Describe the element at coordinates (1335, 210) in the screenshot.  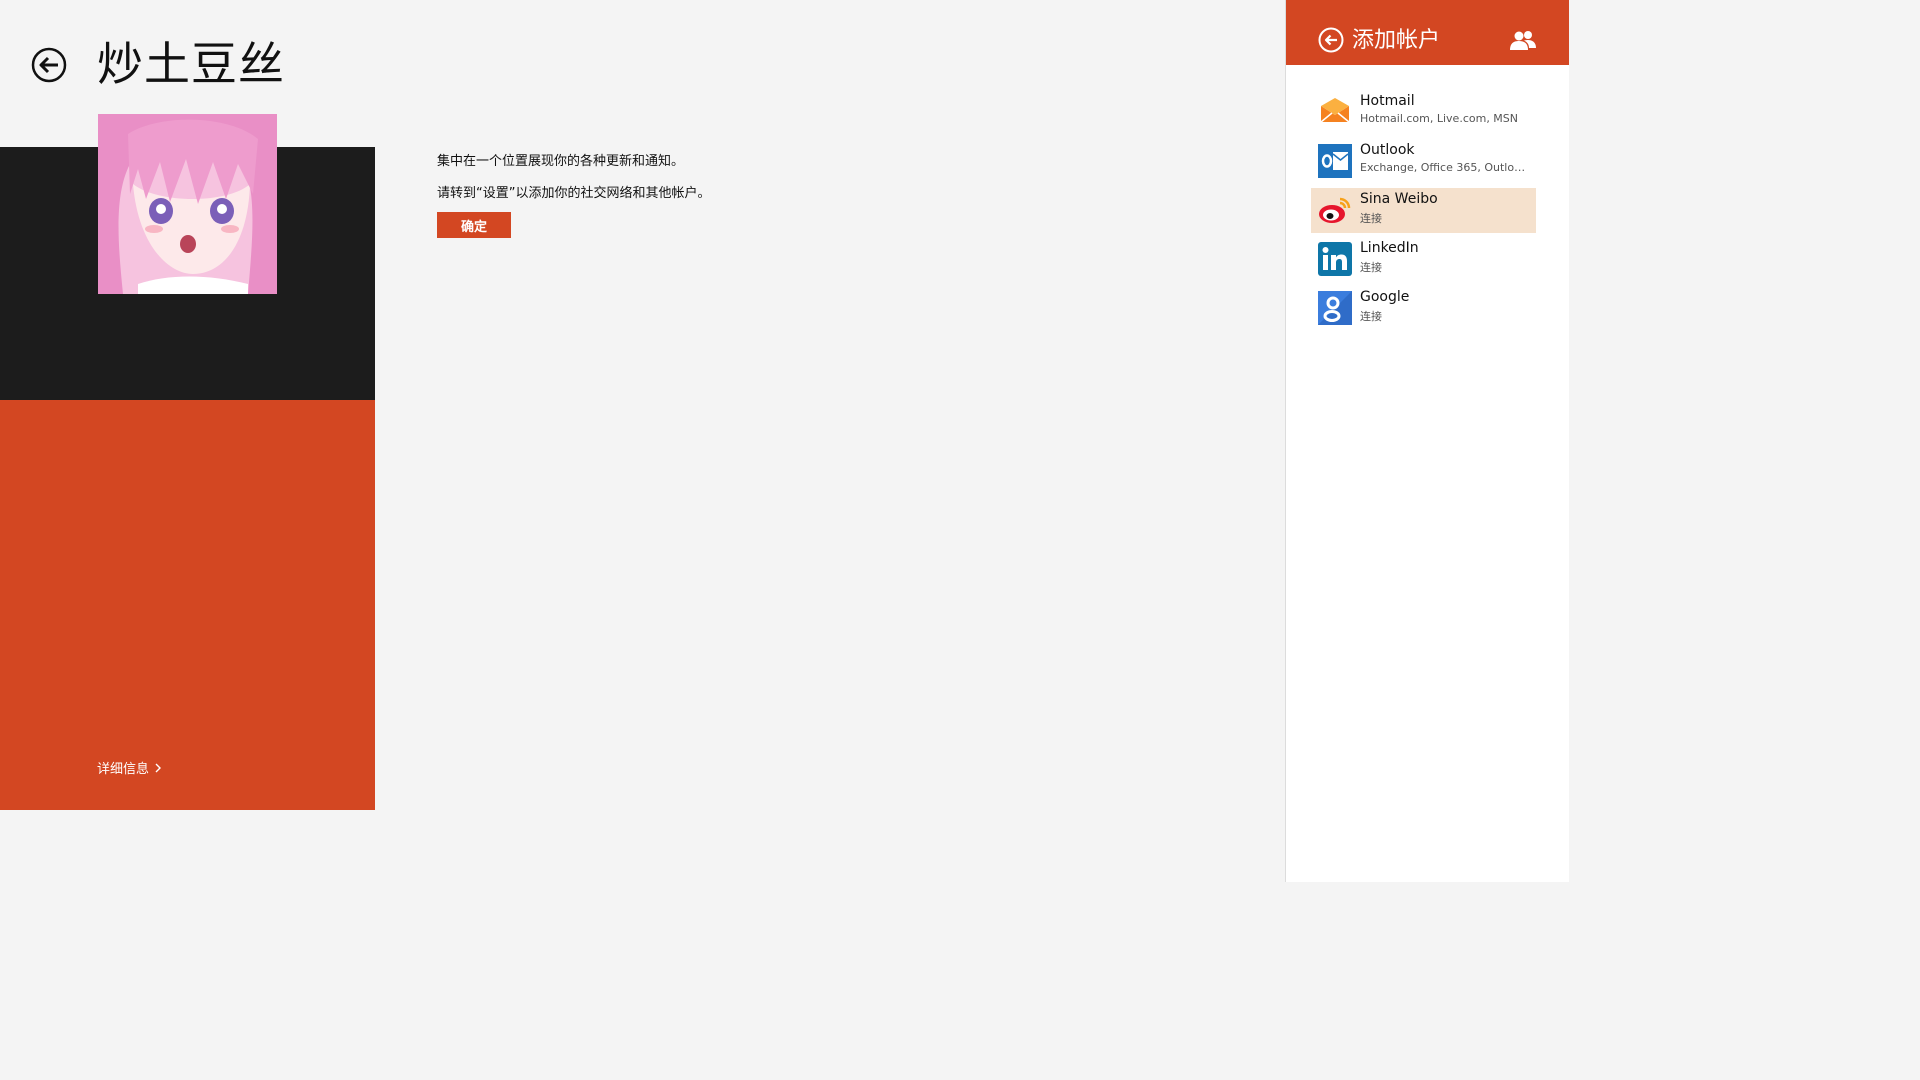
I see `weibo-icon` at that location.